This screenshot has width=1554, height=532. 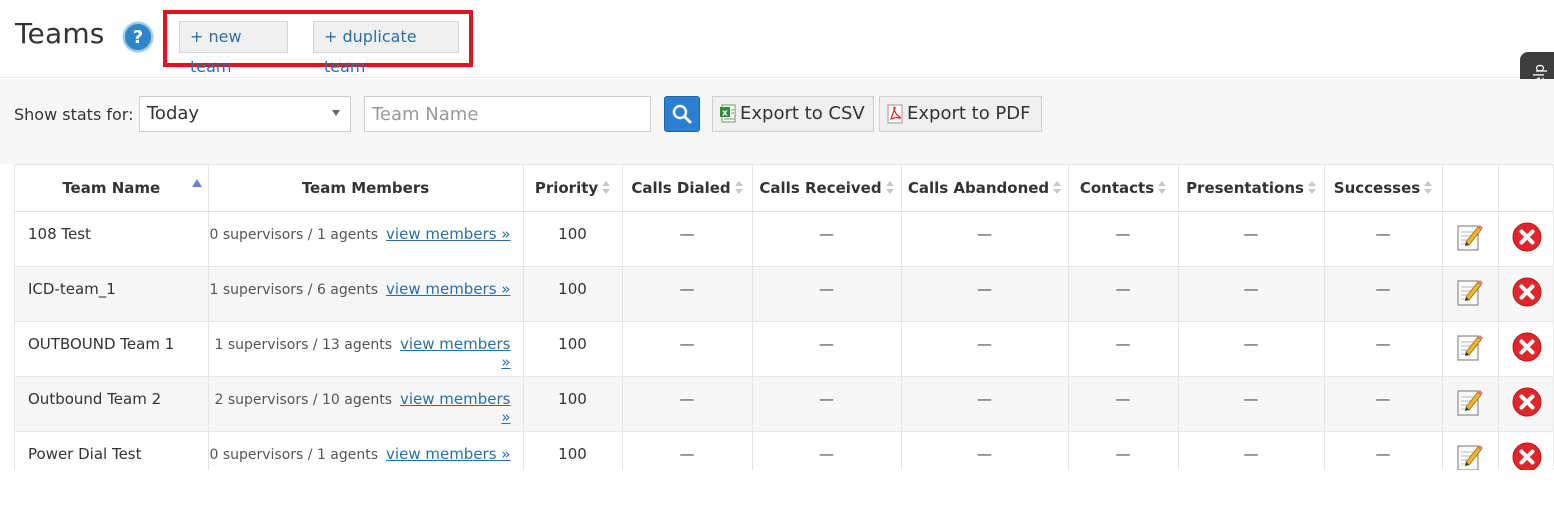 What do you see at coordinates (112, 349) in the screenshot?
I see `team-name-cell: OUTBOUND Team 1` at bounding box center [112, 349].